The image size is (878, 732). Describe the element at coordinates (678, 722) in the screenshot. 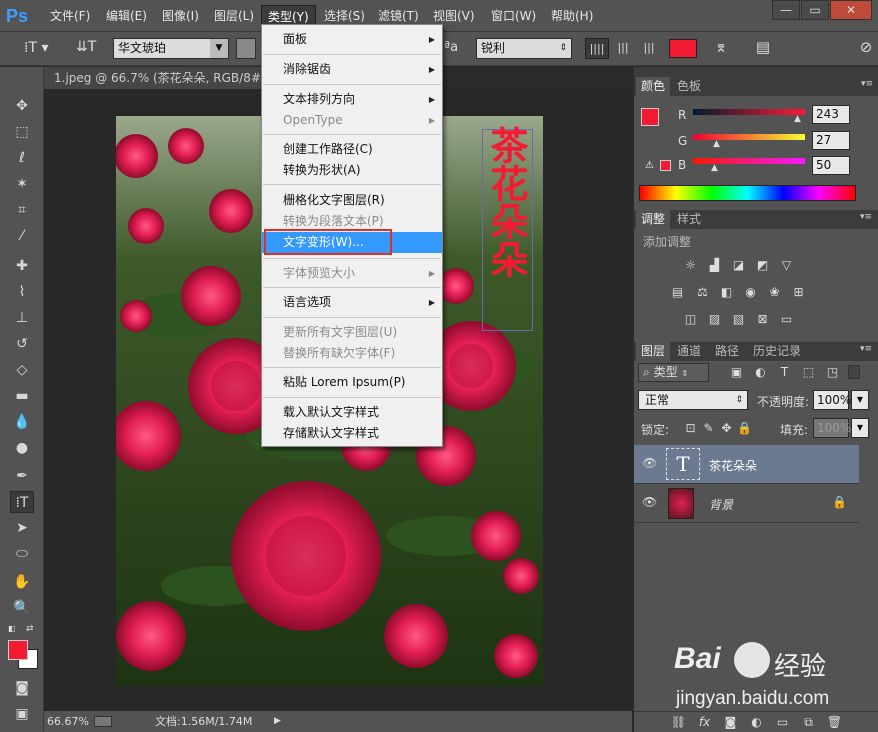

I see `link-layers-icon: ⛓` at that location.